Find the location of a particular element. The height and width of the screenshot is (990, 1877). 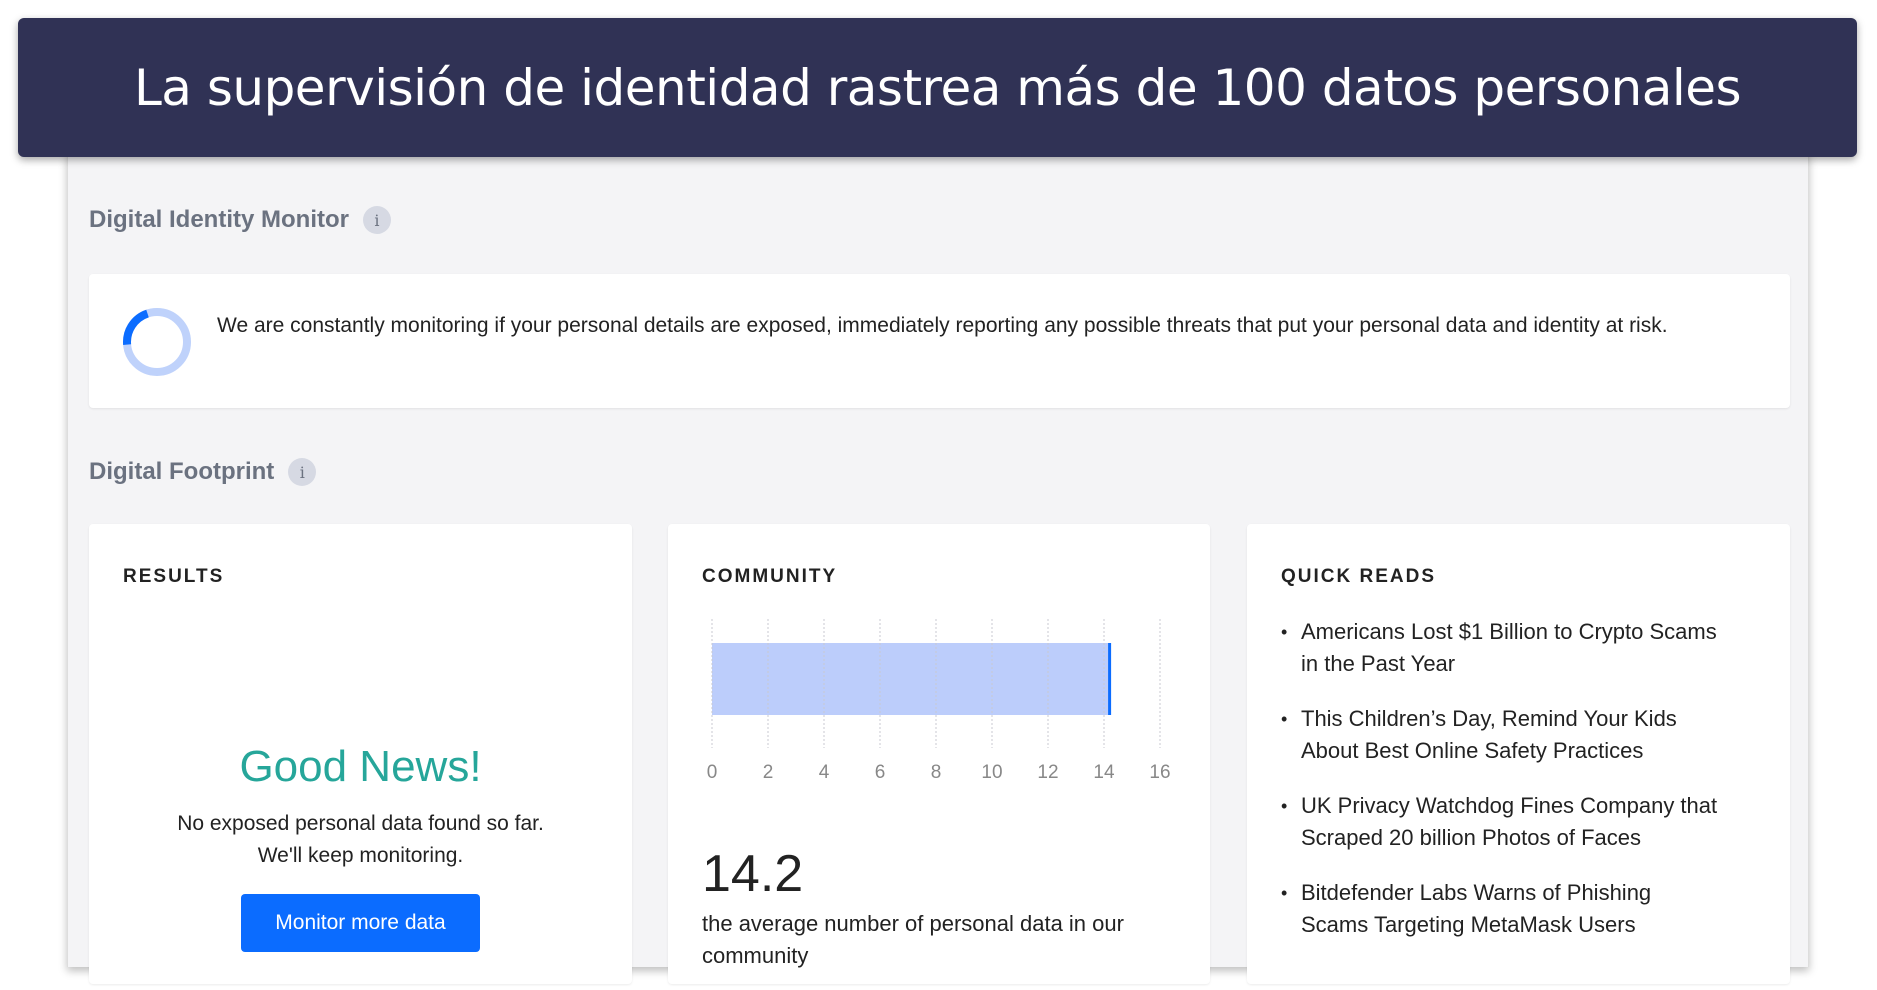

tick-label: 6 is located at coordinates (880, 772).